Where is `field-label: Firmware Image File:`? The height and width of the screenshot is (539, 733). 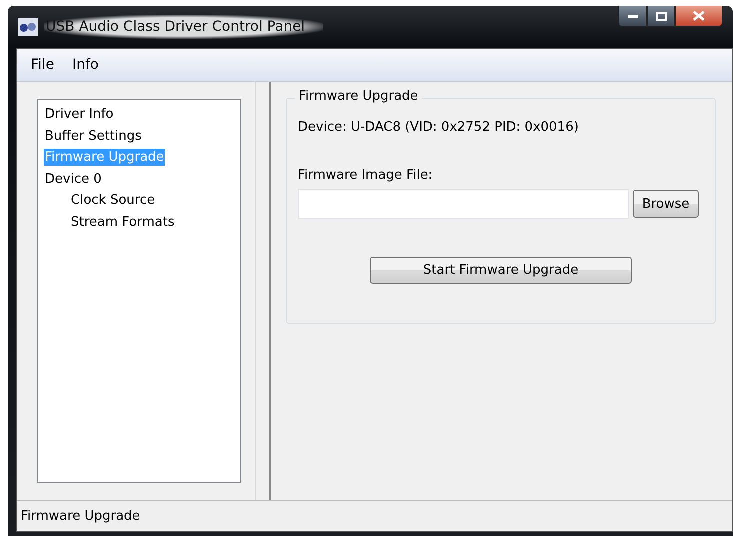
field-label: Firmware Image File: is located at coordinates (366, 175).